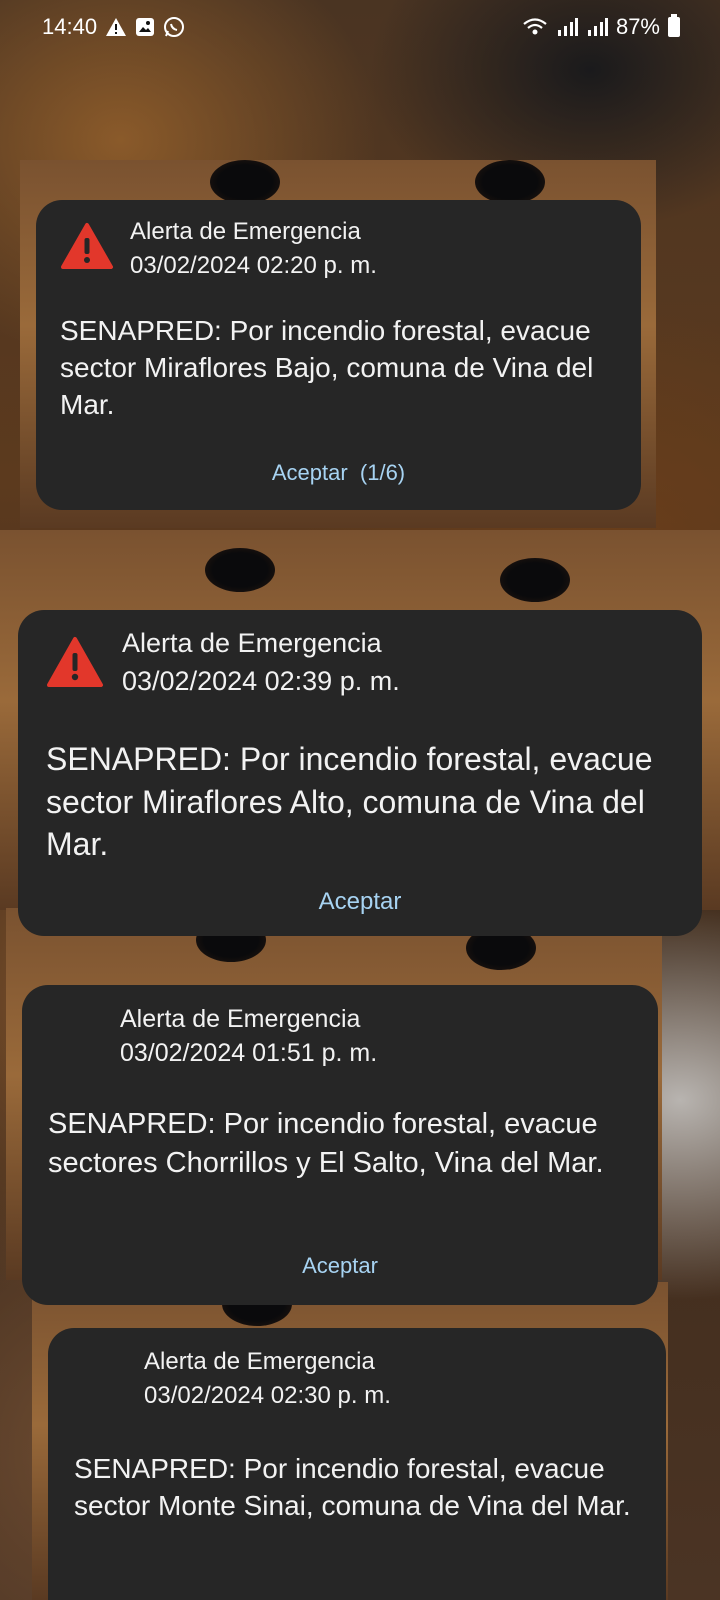  I want to click on alert-timestamp: 03/02/2024 02:39 p. m., so click(261, 681).